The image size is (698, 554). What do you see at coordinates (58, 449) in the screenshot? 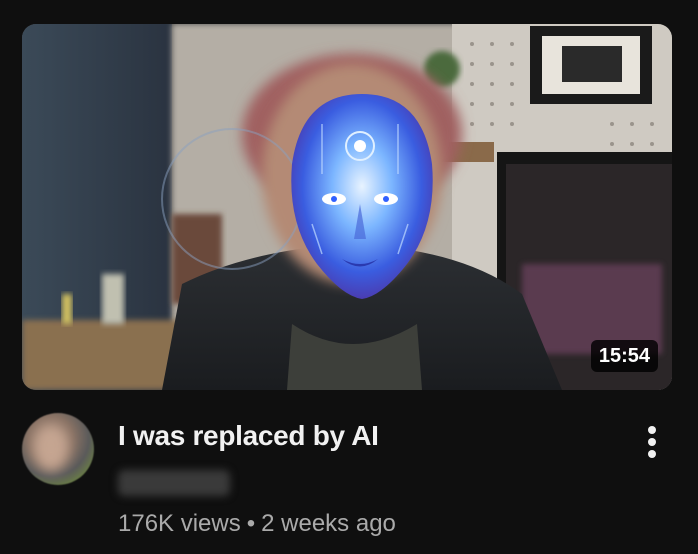
I see `channel-avatar` at bounding box center [58, 449].